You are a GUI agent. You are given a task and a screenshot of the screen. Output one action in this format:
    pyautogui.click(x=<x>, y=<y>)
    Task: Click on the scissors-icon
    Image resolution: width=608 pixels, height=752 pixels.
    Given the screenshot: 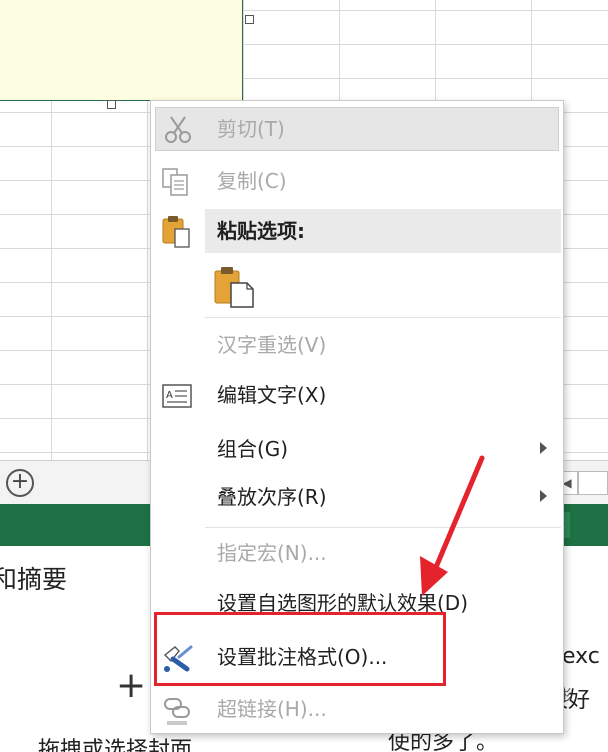 What is the action you would take?
    pyautogui.click(x=178, y=129)
    